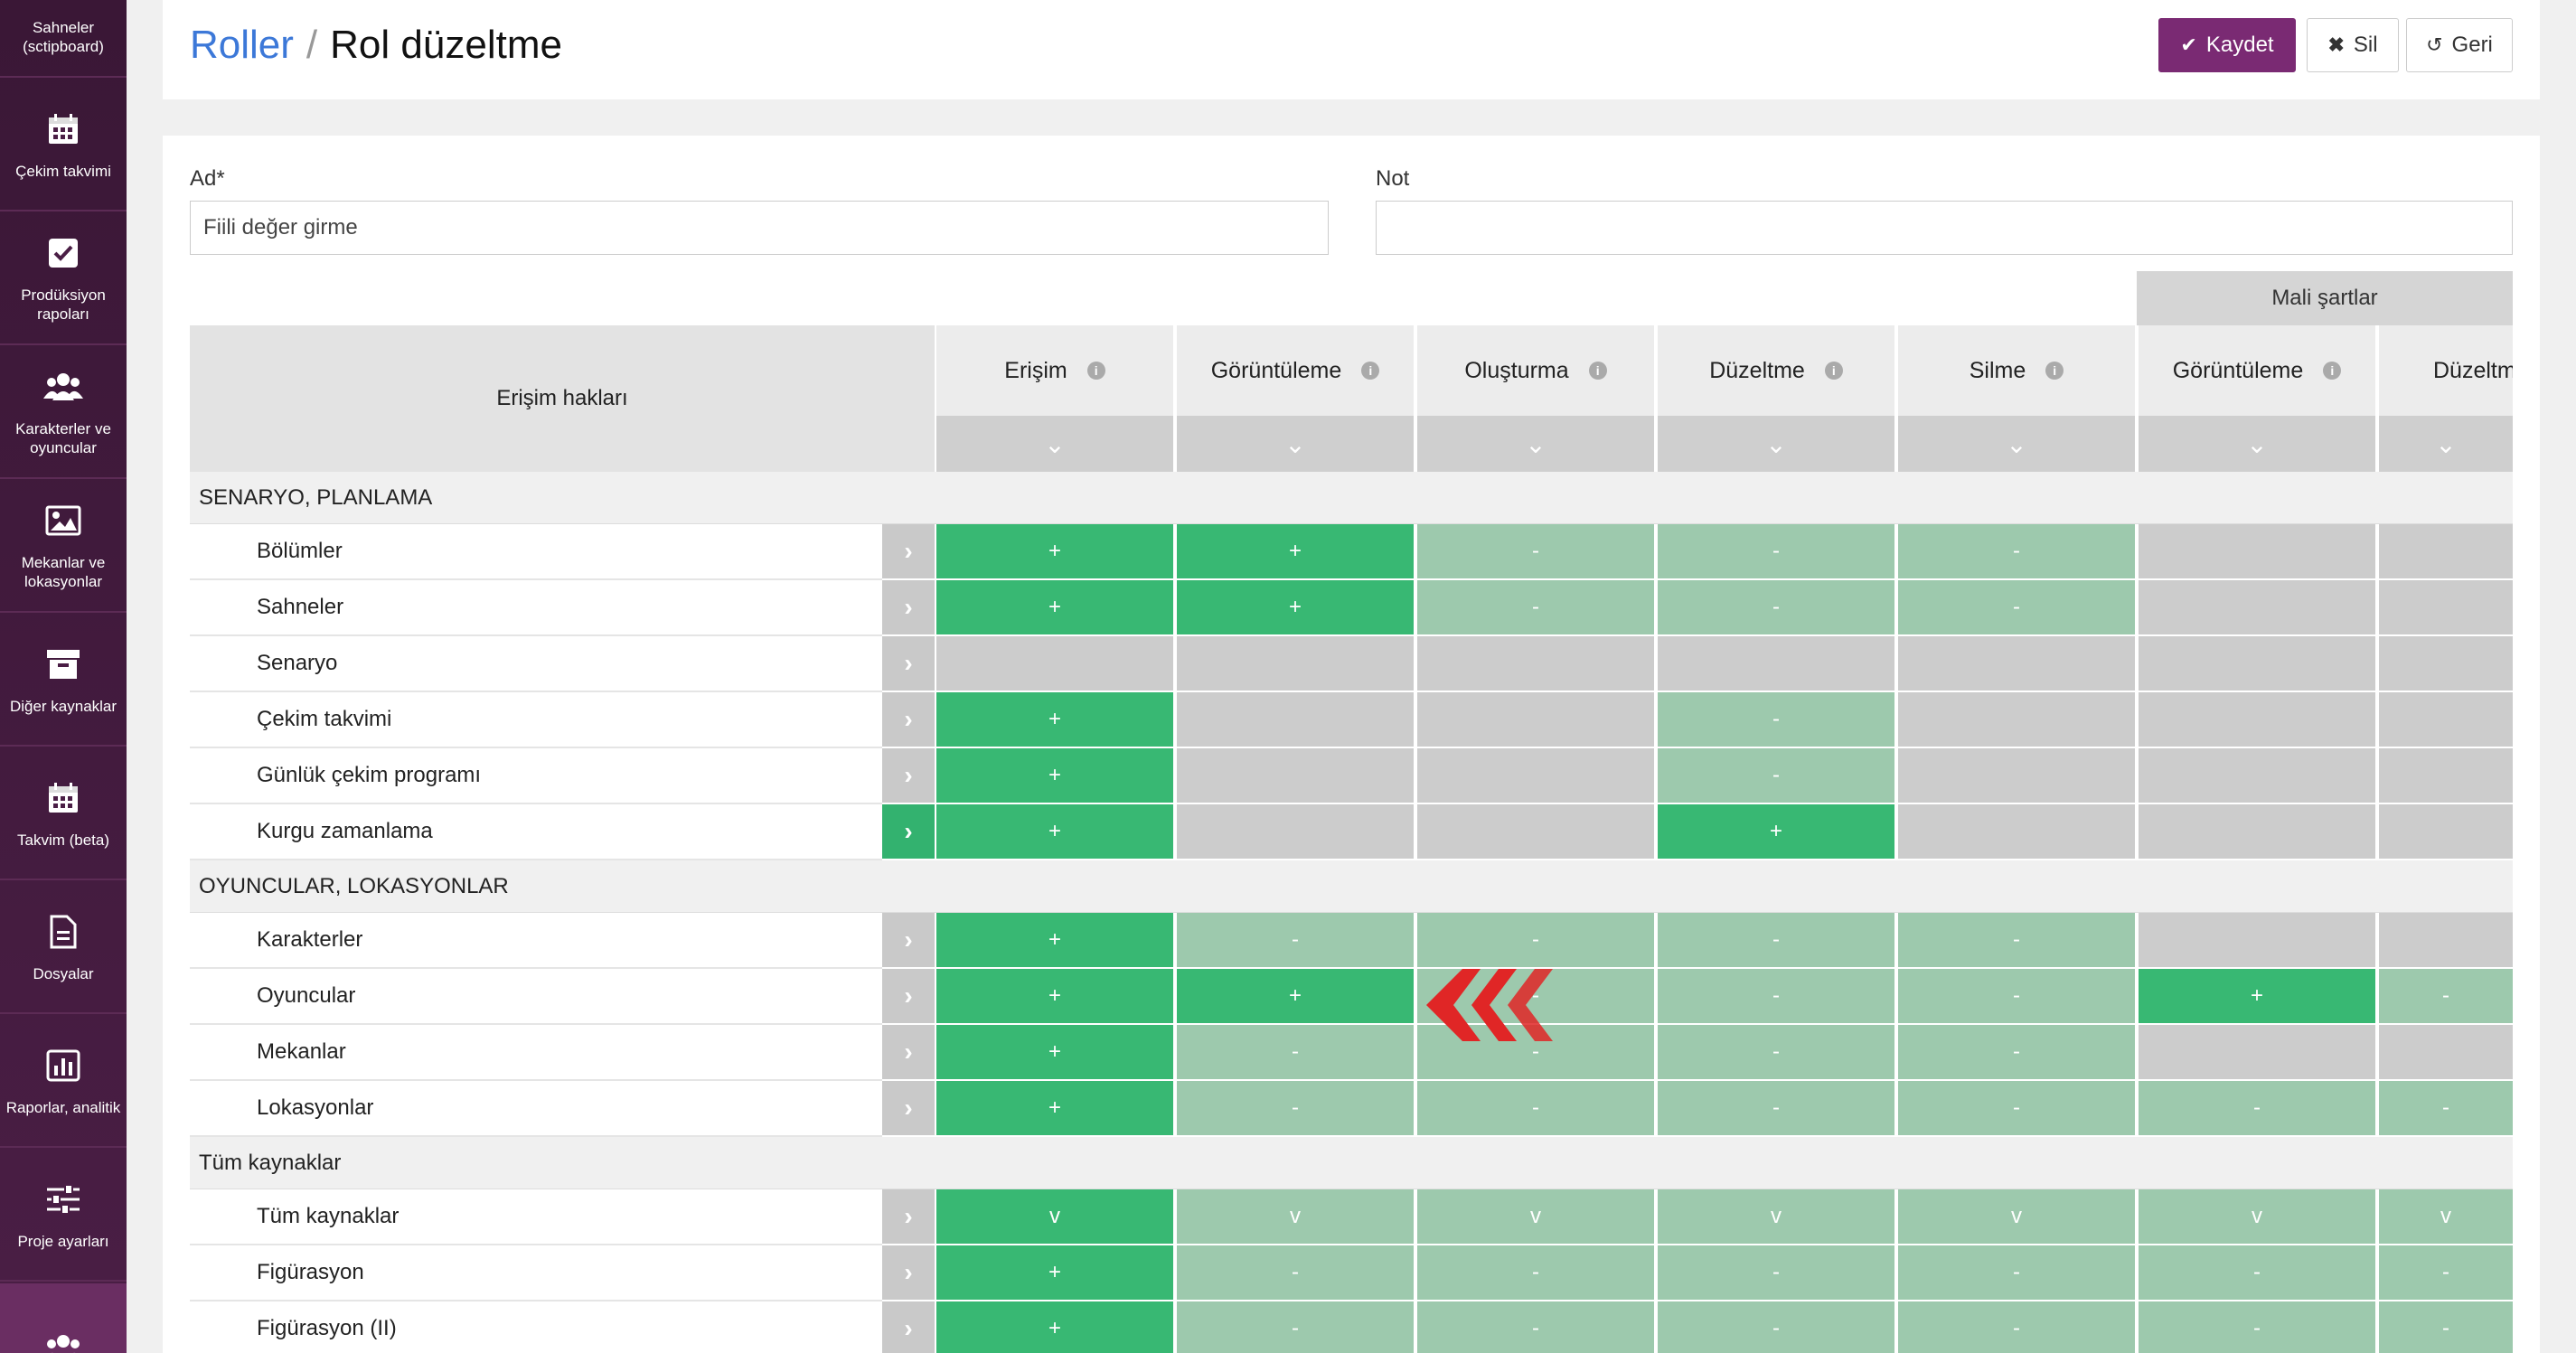 This screenshot has height=1353, width=2576. I want to click on sidebar-item-reports: Raporlar, analitik, so click(63, 1082).